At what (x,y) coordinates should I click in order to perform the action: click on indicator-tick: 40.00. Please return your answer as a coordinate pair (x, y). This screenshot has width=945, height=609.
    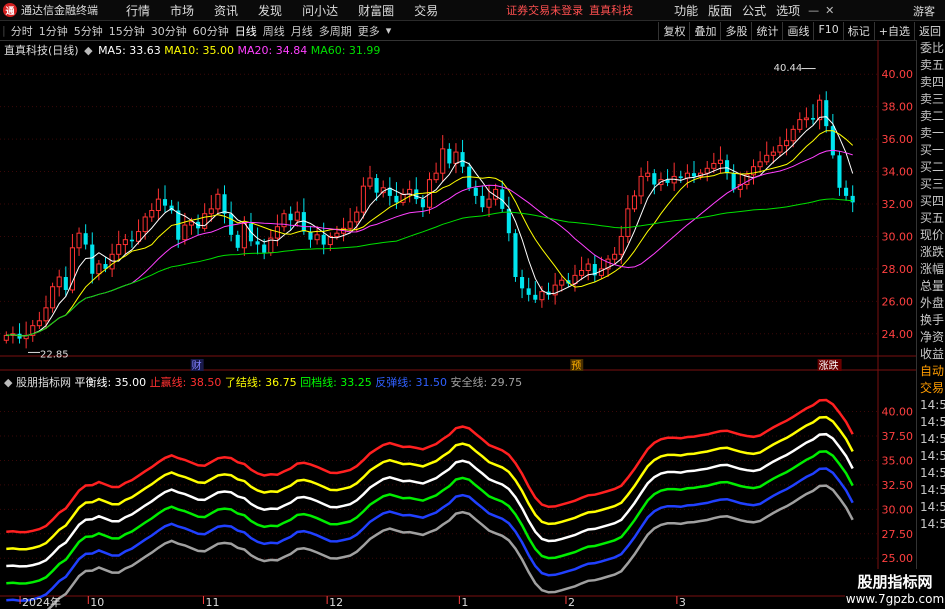
    Looking at the image, I should click on (898, 412).